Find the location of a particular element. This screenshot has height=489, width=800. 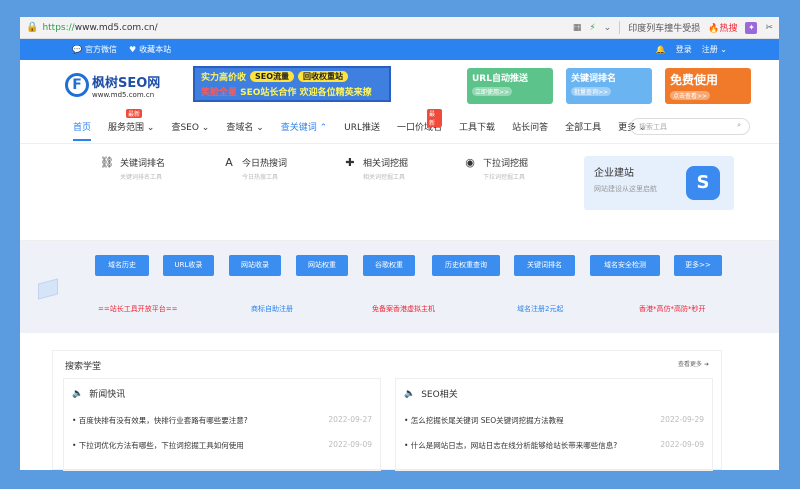

panel-item-dropdown-words: ◉ 下拉词挖掘 下拉词挖掘工具 is located at coordinates (495, 168).